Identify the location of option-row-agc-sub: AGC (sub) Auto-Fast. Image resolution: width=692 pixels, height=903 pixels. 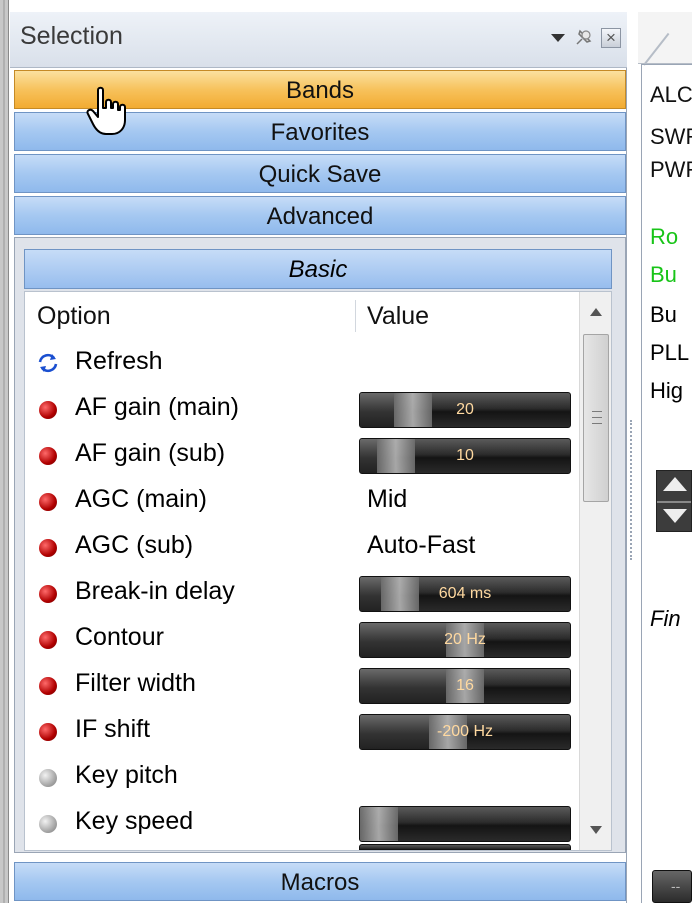
(301, 547).